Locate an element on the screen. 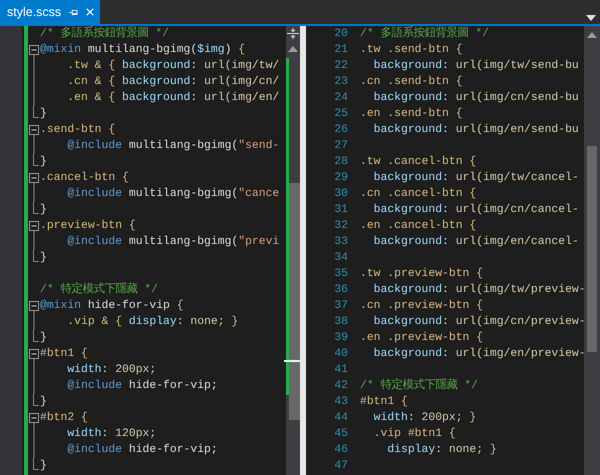 The image size is (600, 475). line-number: 25 is located at coordinates (340, 114).